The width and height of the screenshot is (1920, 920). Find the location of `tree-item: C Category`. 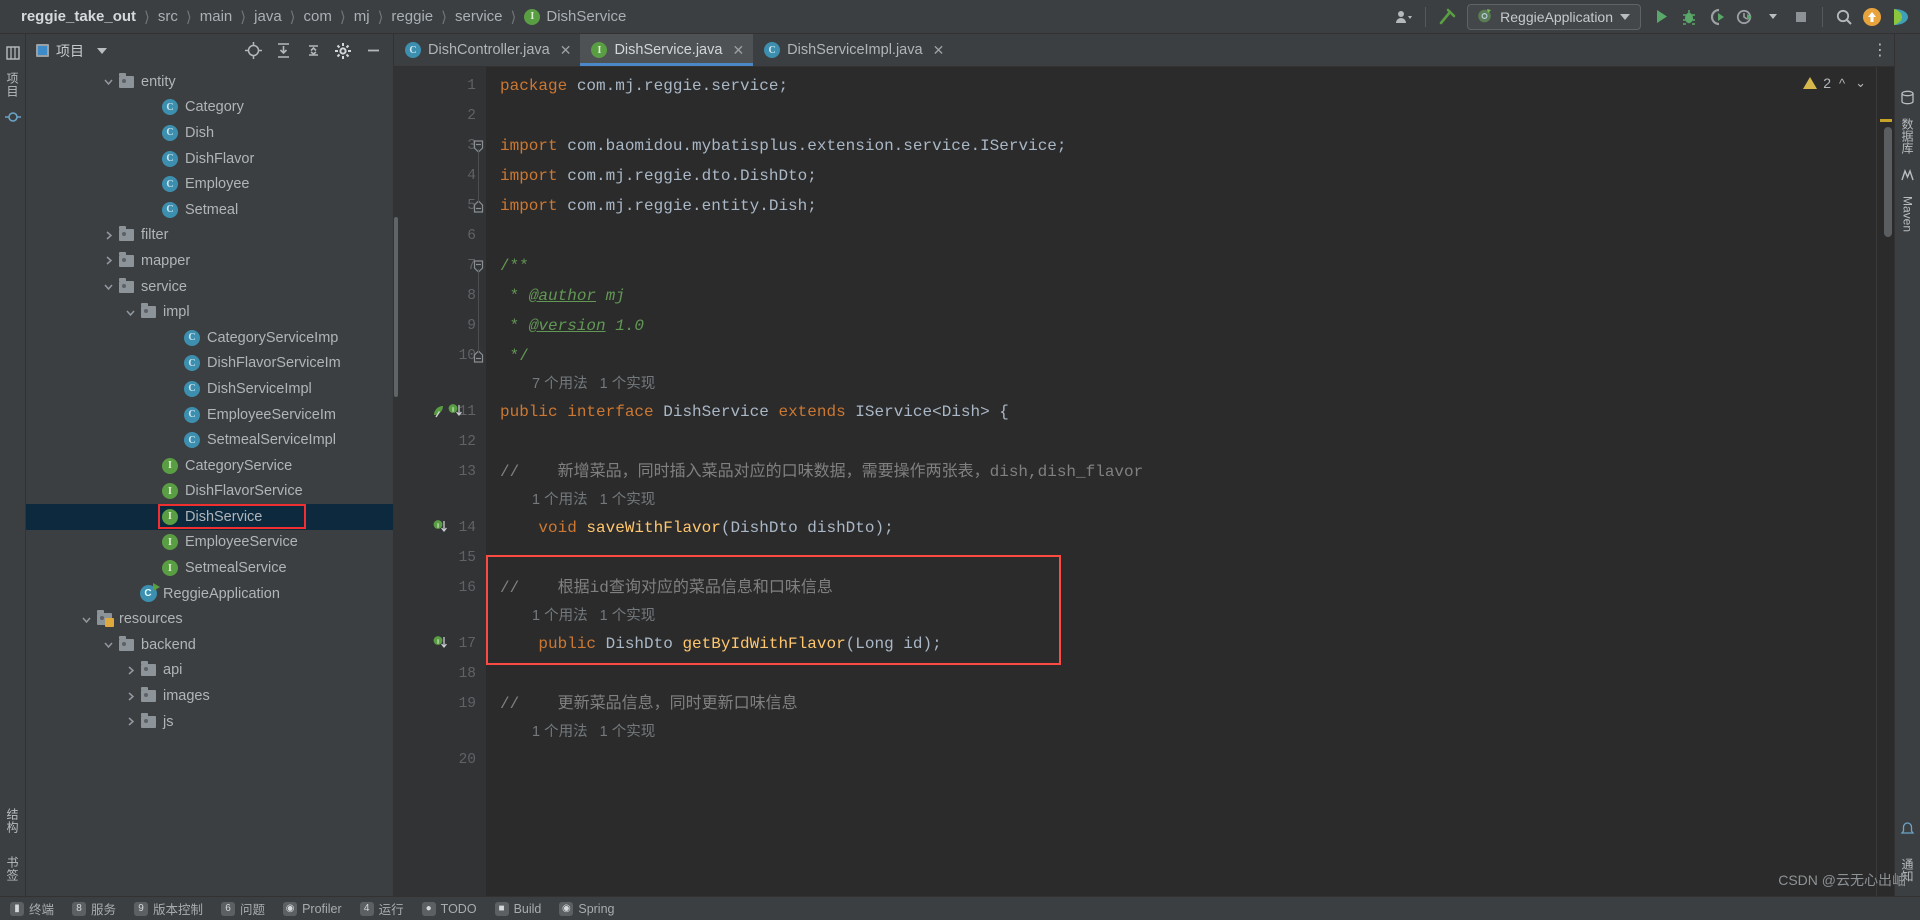

tree-item: C Category is located at coordinates (209, 108).